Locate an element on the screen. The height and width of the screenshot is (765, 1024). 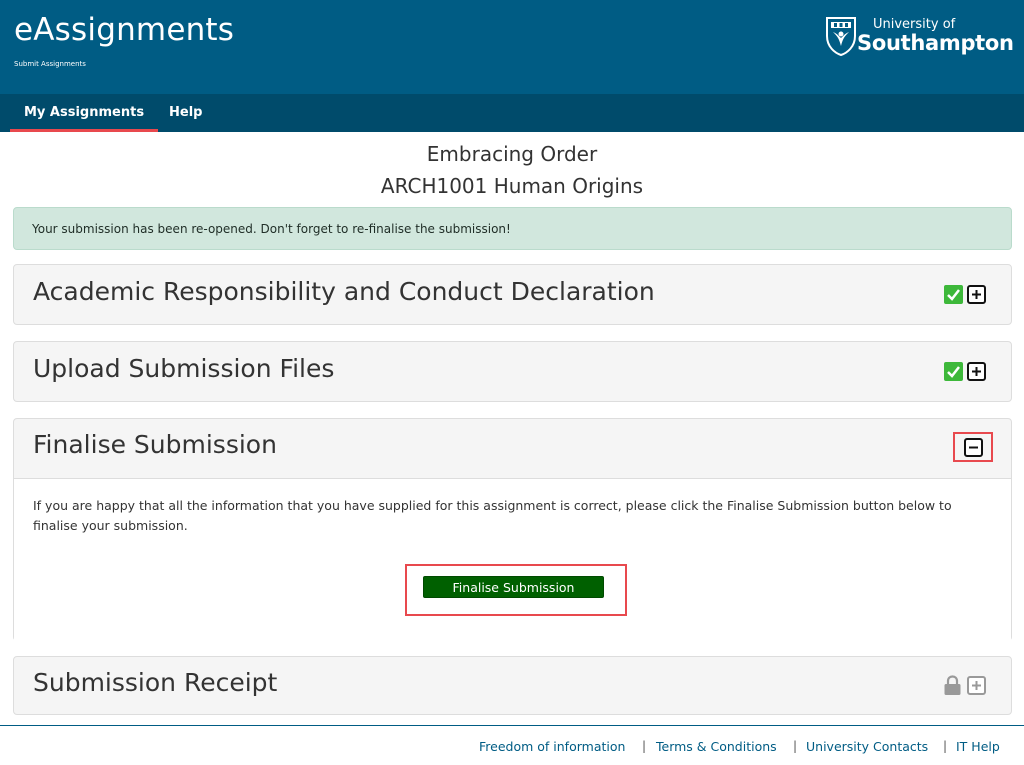
footer-divider is located at coordinates (512, 725).